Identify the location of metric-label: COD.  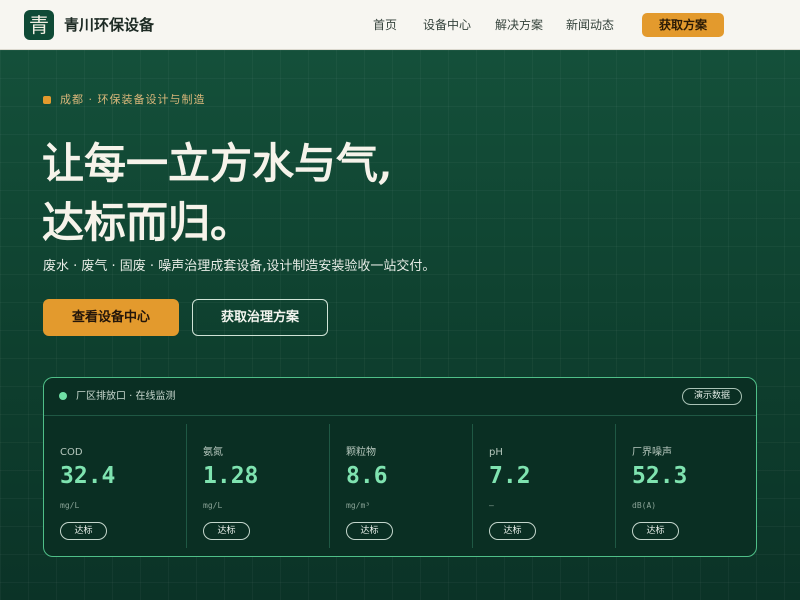
(71, 452).